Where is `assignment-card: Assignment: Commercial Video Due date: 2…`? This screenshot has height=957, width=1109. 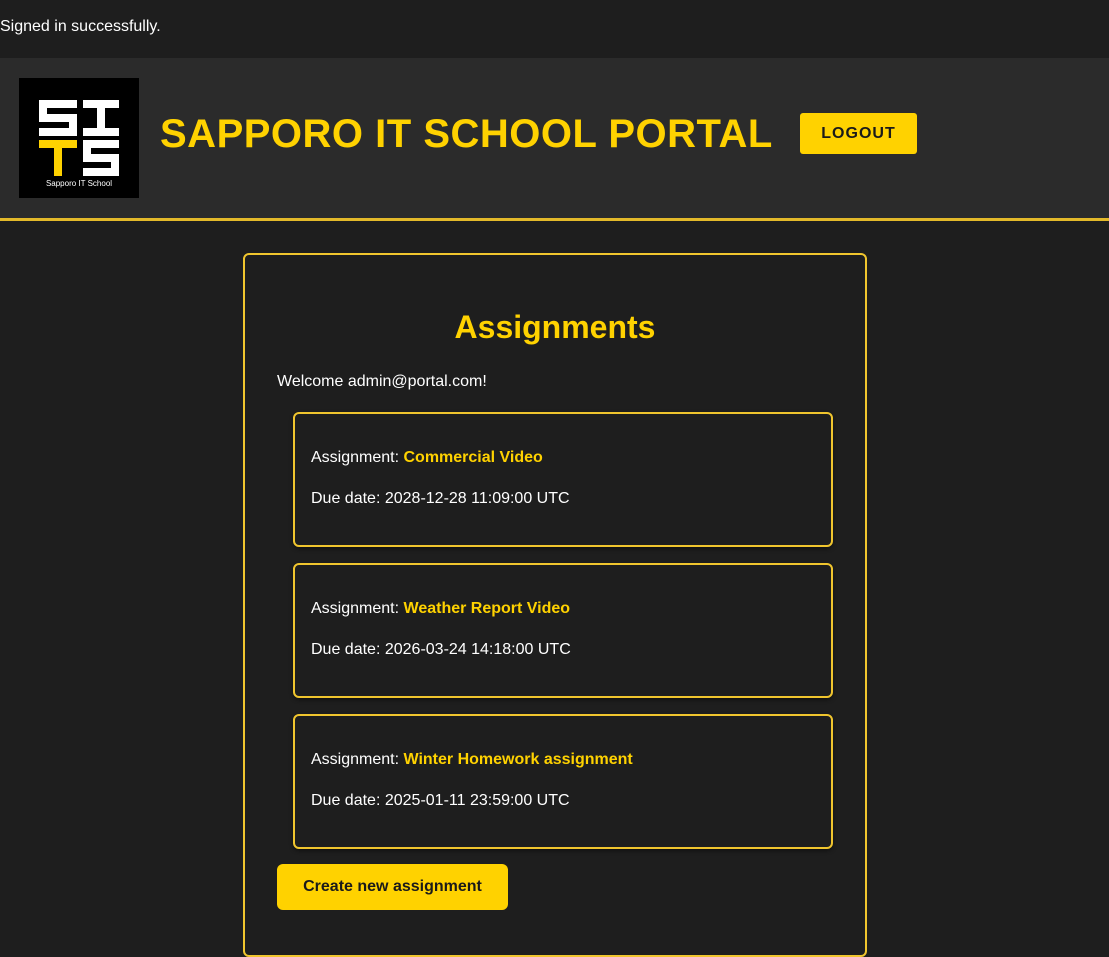
assignment-card: Assignment: Commercial Video Due date: 2… is located at coordinates (563, 479).